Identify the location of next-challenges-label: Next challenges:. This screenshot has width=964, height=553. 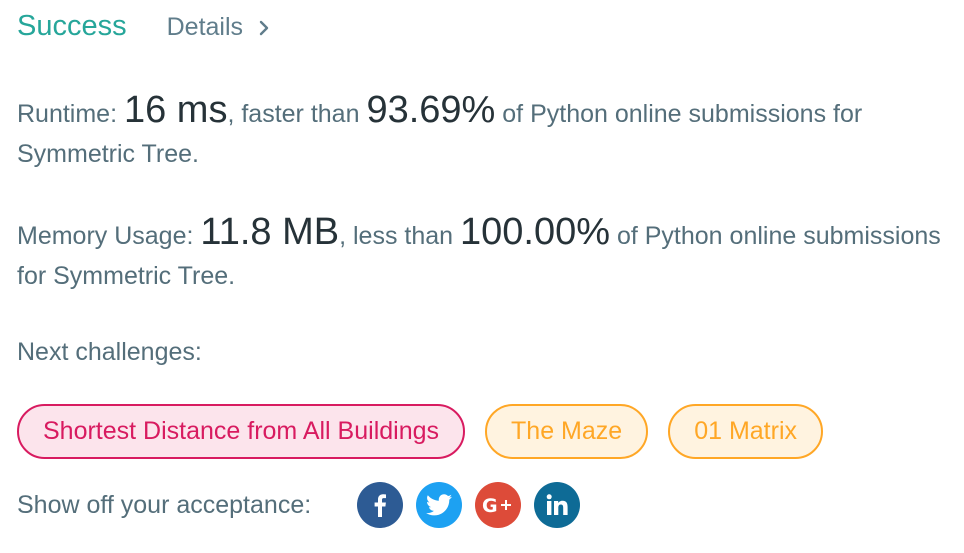
(109, 352).